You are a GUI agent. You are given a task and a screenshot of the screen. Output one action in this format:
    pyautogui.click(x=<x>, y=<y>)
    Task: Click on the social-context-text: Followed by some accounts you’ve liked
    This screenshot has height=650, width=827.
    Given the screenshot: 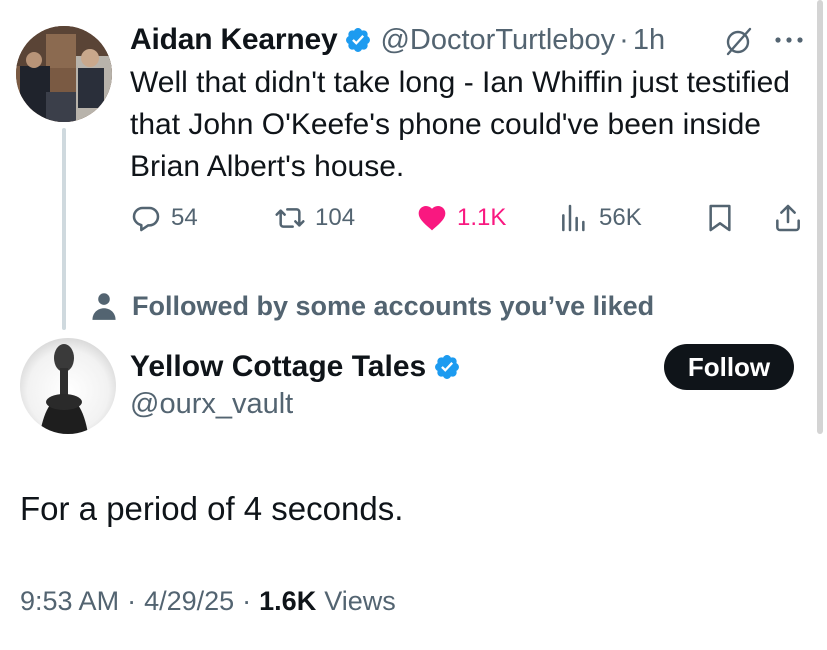 What is the action you would take?
    pyautogui.click(x=393, y=305)
    